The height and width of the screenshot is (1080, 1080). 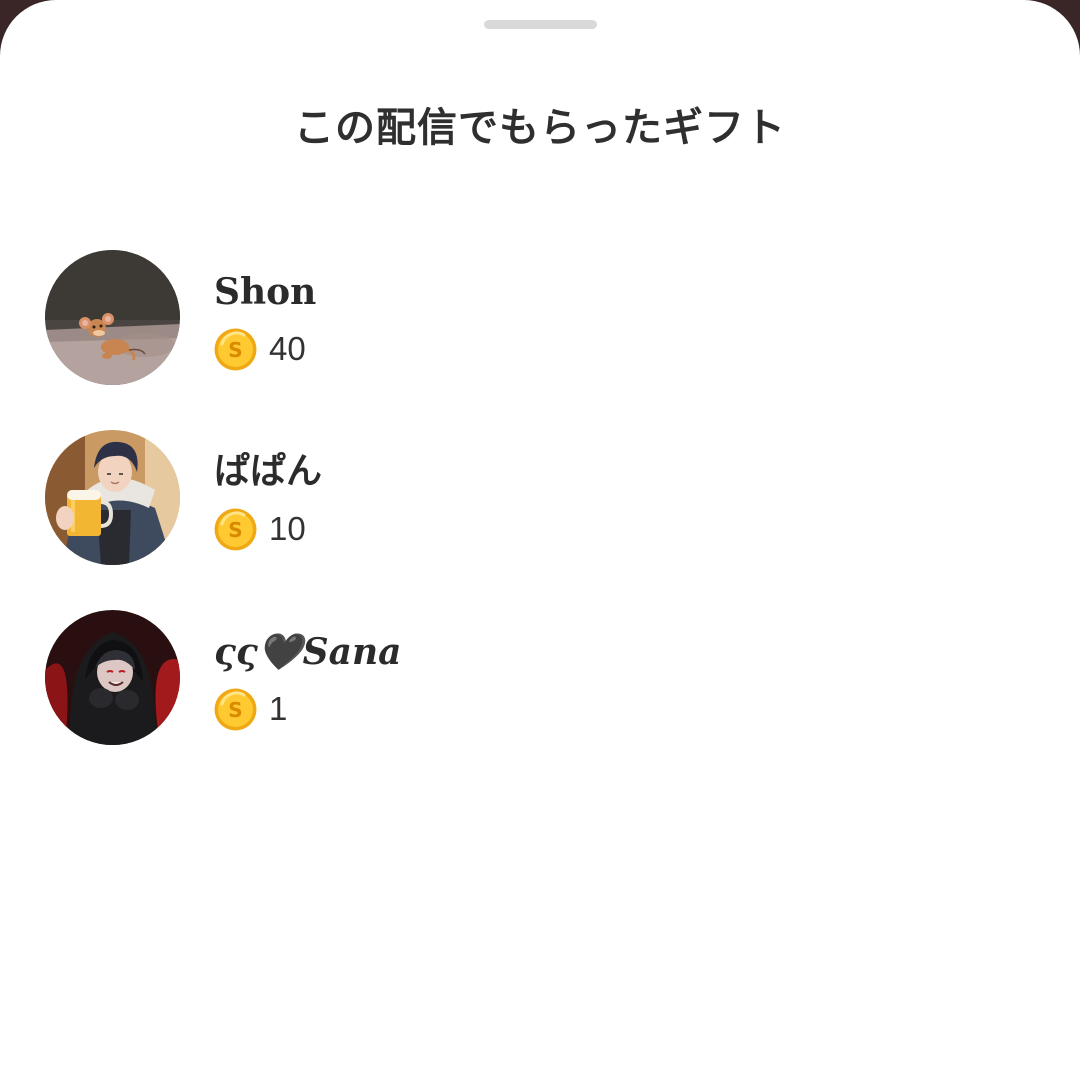 What do you see at coordinates (112, 677) in the screenshot?
I see `anime-hooded-avatar-icon` at bounding box center [112, 677].